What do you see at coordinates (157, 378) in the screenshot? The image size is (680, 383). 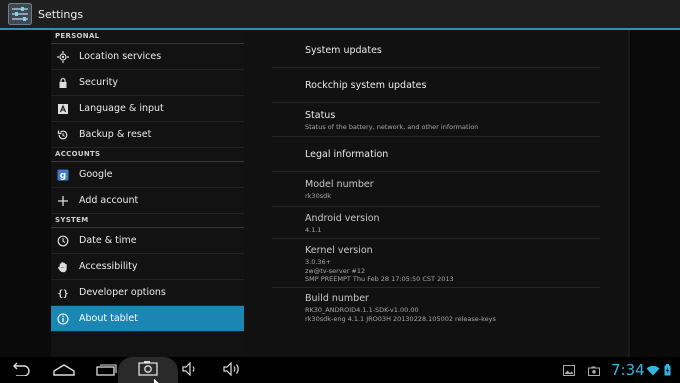 I see `mouse-cursor-icon` at bounding box center [157, 378].